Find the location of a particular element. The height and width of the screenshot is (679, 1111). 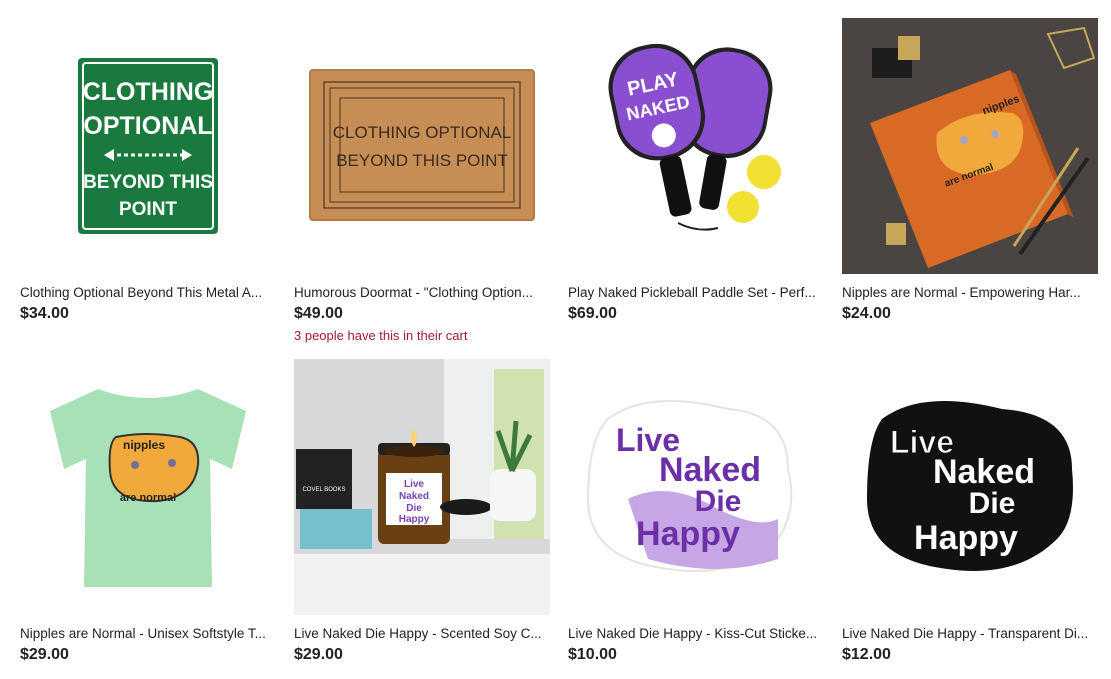

doormat-text-line: BEYOND THIS POINT is located at coordinates (422, 160).